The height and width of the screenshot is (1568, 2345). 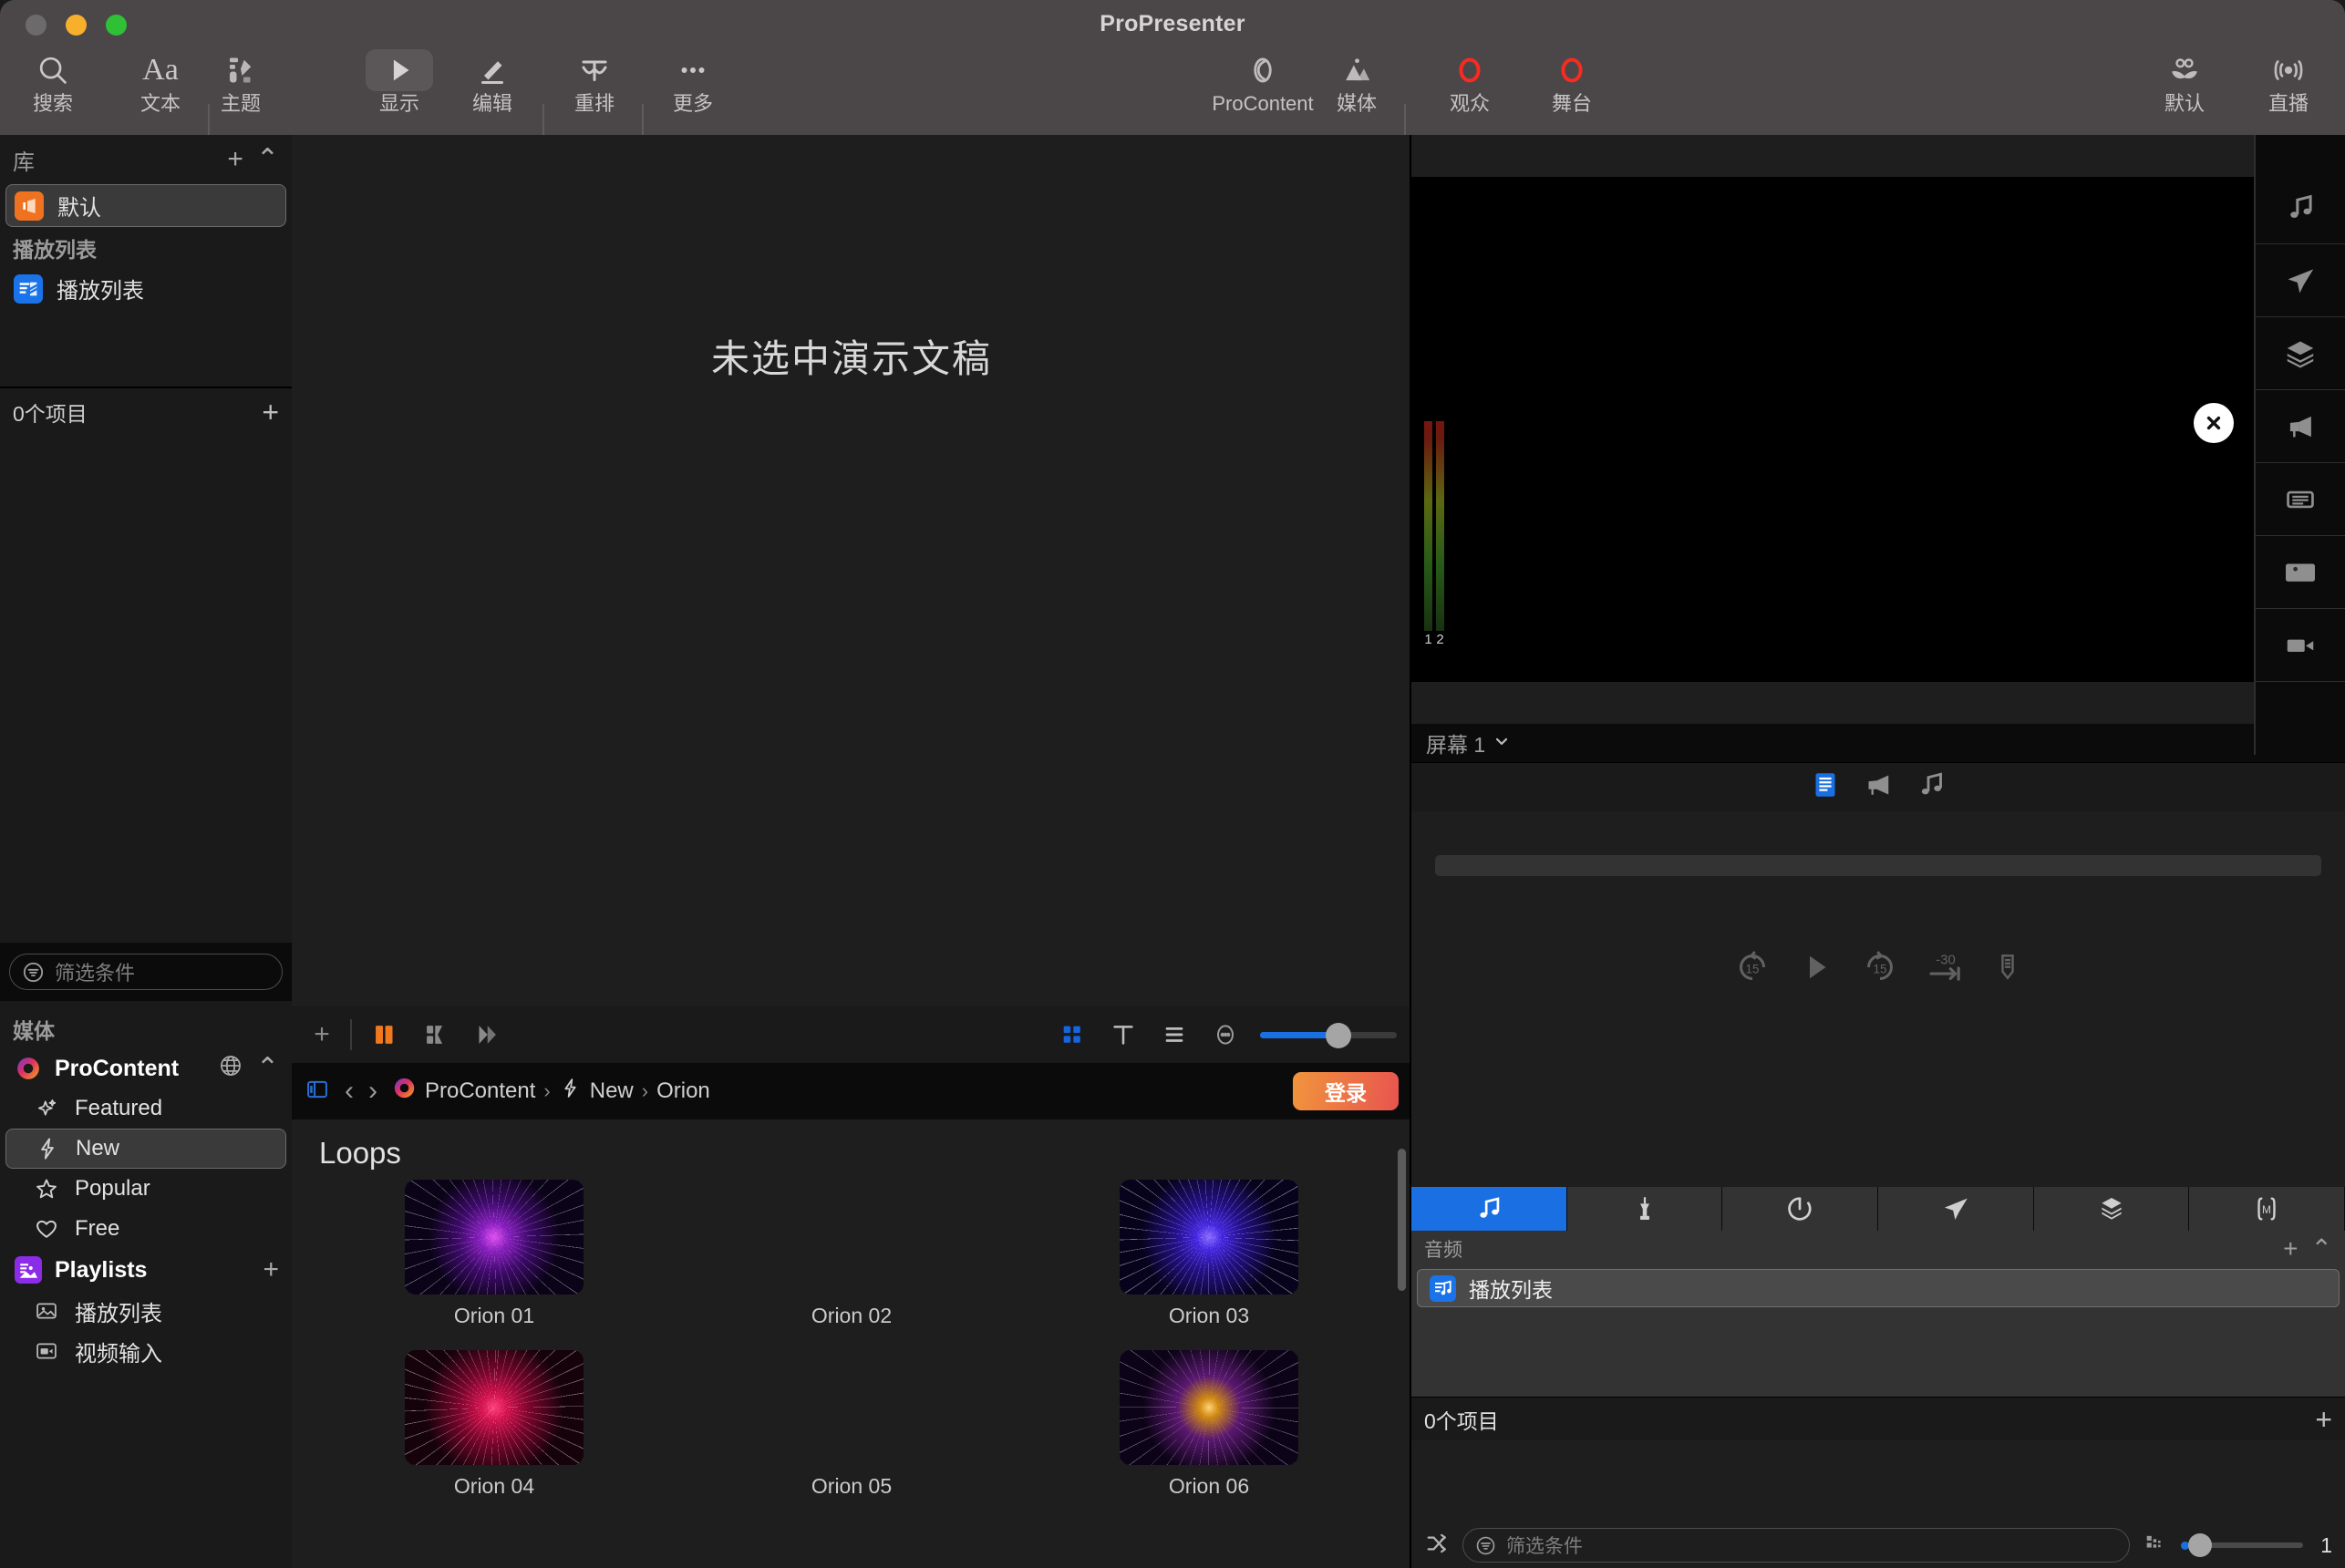 I want to click on cue-marker-icon, so click(x=2008, y=970).